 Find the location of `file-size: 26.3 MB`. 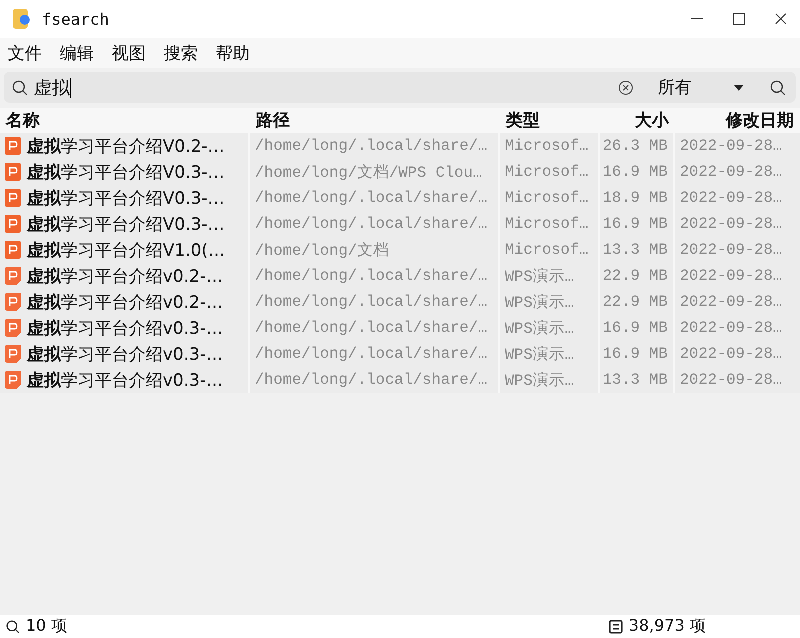

file-size: 26.3 MB is located at coordinates (637, 146).